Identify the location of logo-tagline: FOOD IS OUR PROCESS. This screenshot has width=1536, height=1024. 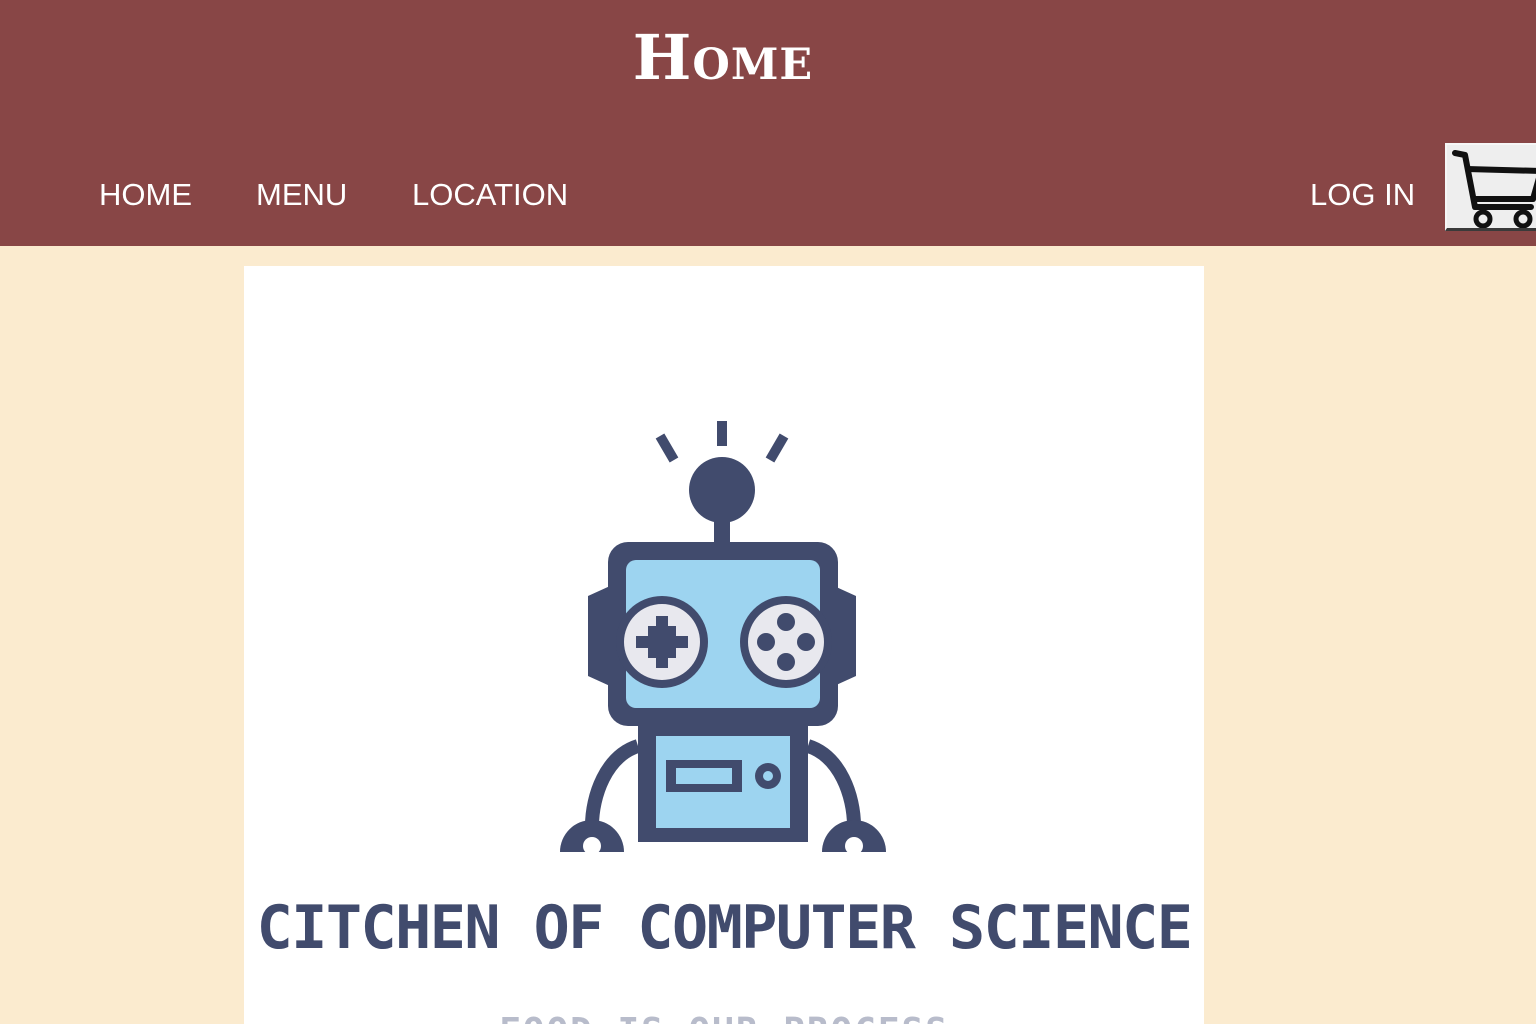
(724, 1019).